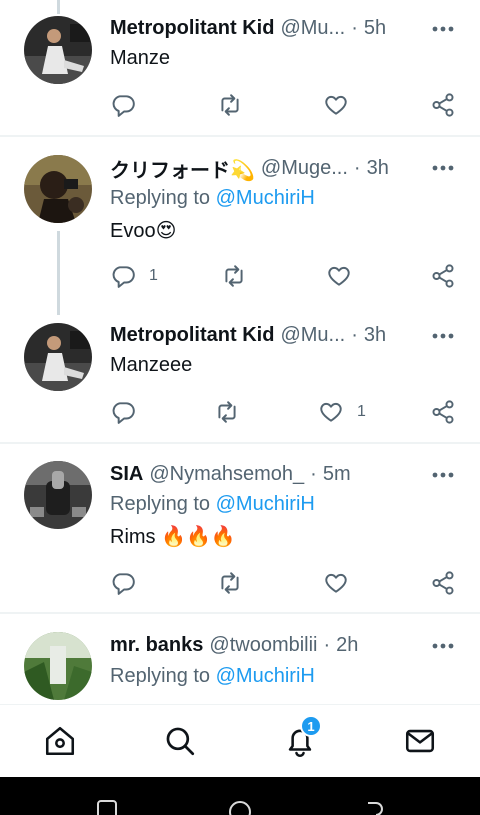 The image size is (480, 815). I want to click on tweet-header: SIA @Nymahsemoh_ · 5m, so click(230, 474).